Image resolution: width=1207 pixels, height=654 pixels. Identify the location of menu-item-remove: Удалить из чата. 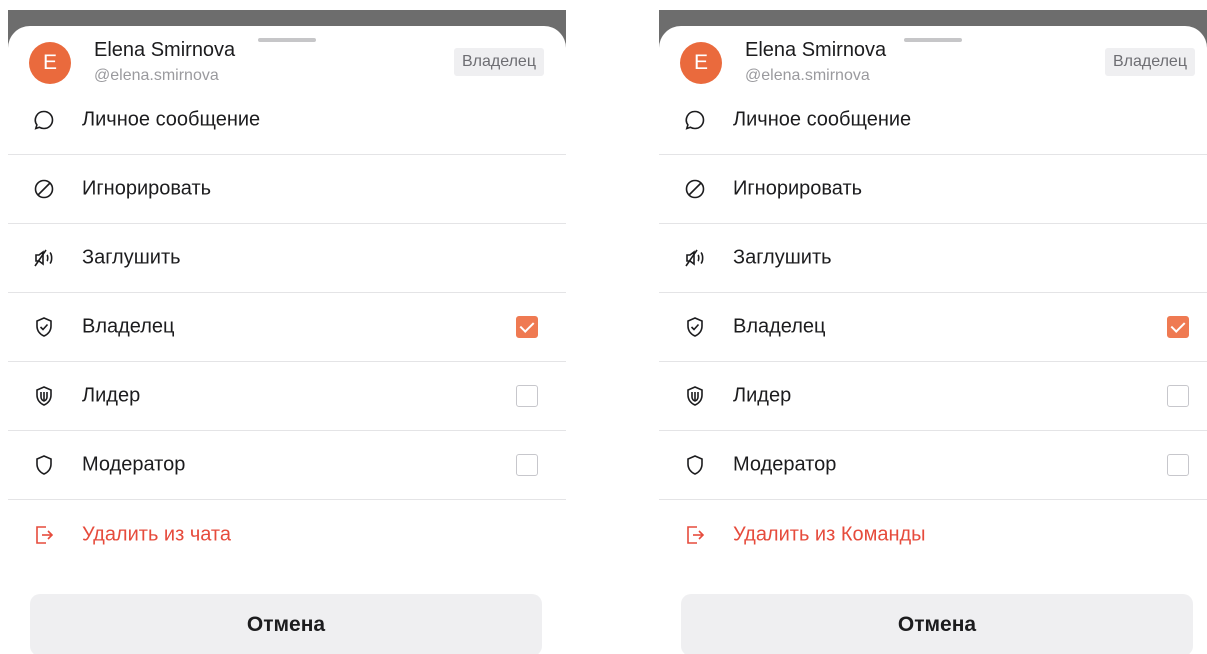
(287, 534).